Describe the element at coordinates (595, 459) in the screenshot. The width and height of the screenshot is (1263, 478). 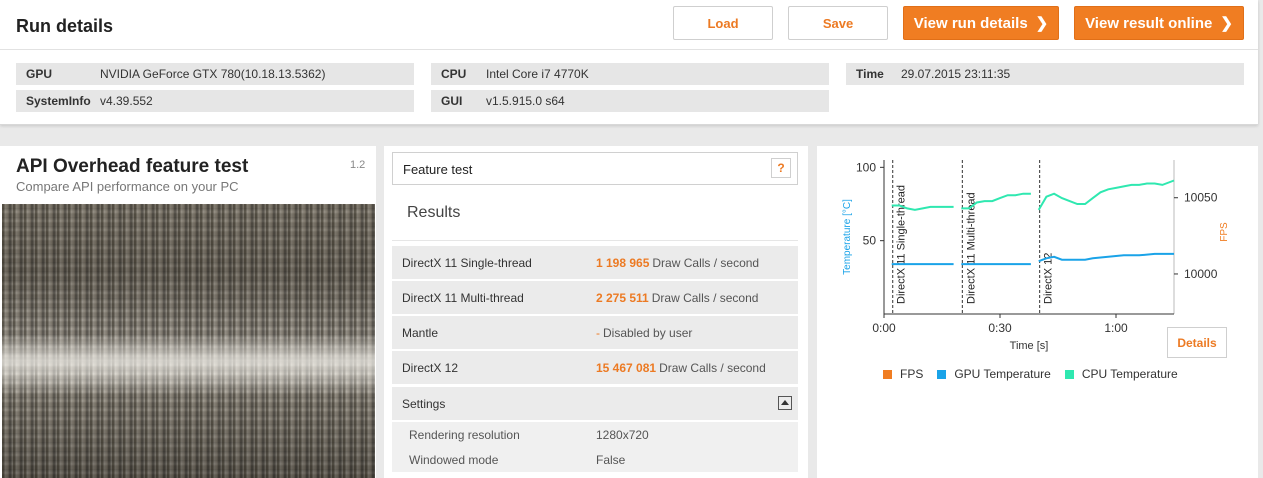
I see `settings-row: Windowed mode False` at that location.